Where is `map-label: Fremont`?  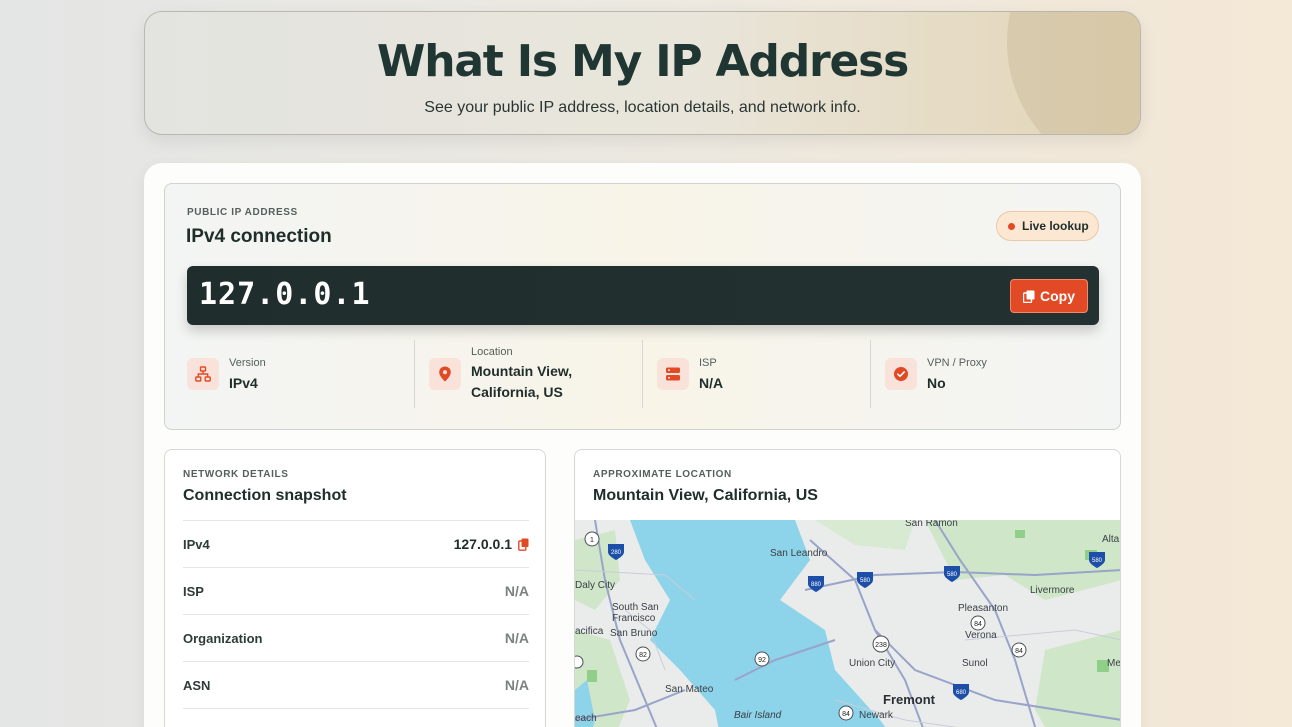 map-label: Fremont is located at coordinates (909, 699).